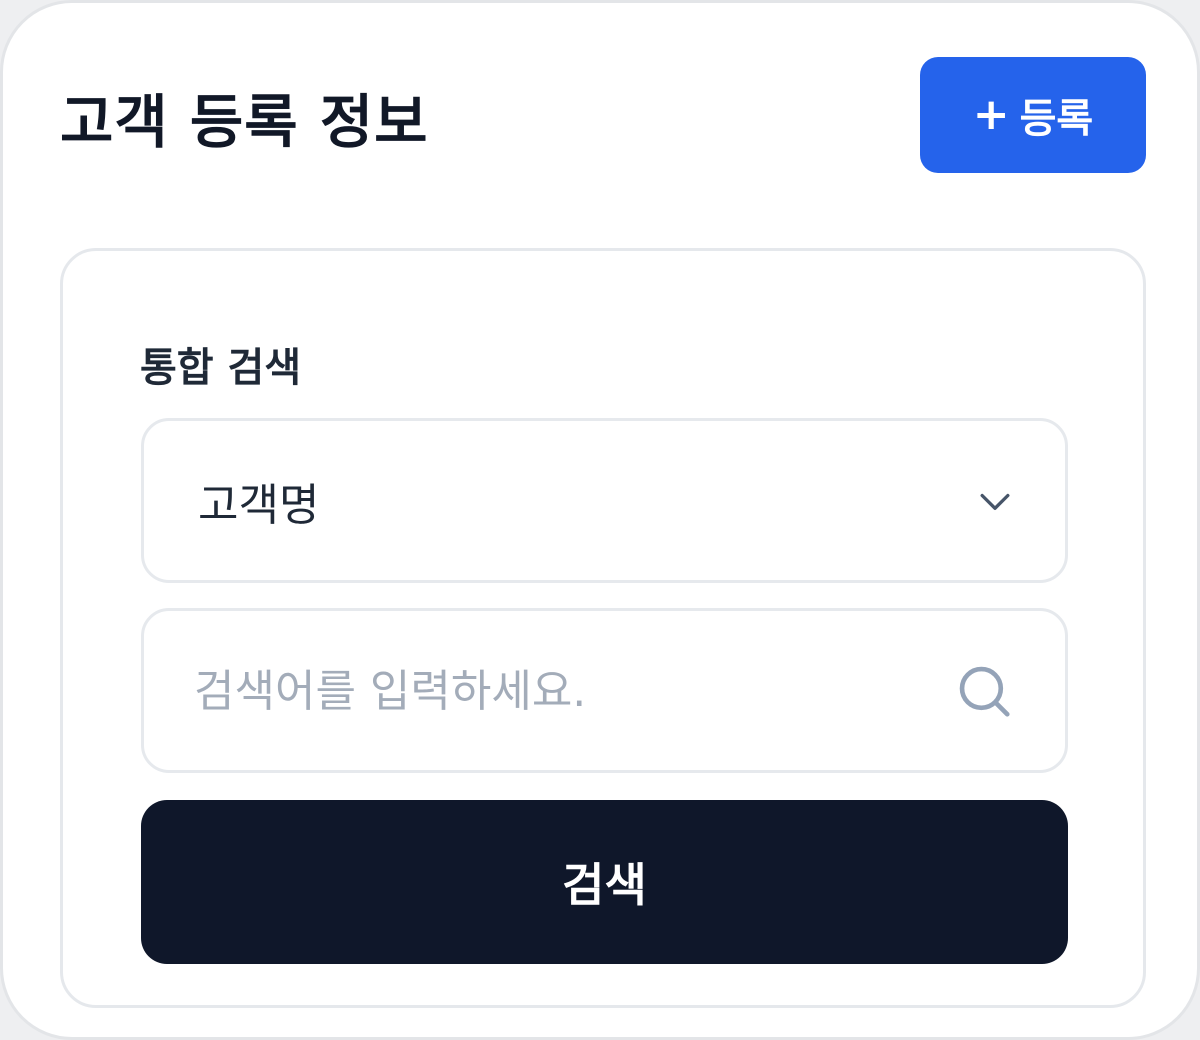 The height and width of the screenshot is (1040, 1200). I want to click on search-input-container, so click(604, 690).